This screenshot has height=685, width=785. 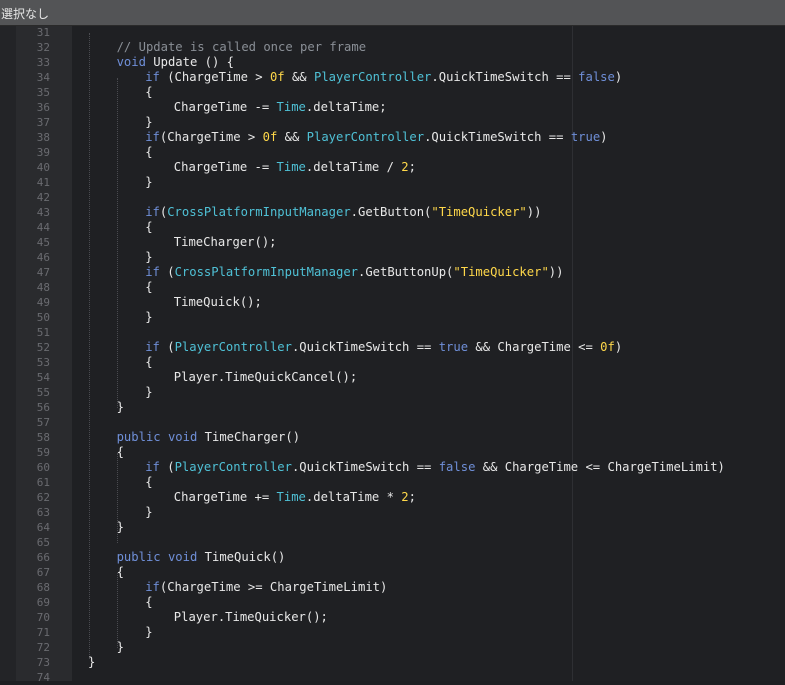 I want to click on code-token: "TimeQuicker", so click(x=501, y=272).